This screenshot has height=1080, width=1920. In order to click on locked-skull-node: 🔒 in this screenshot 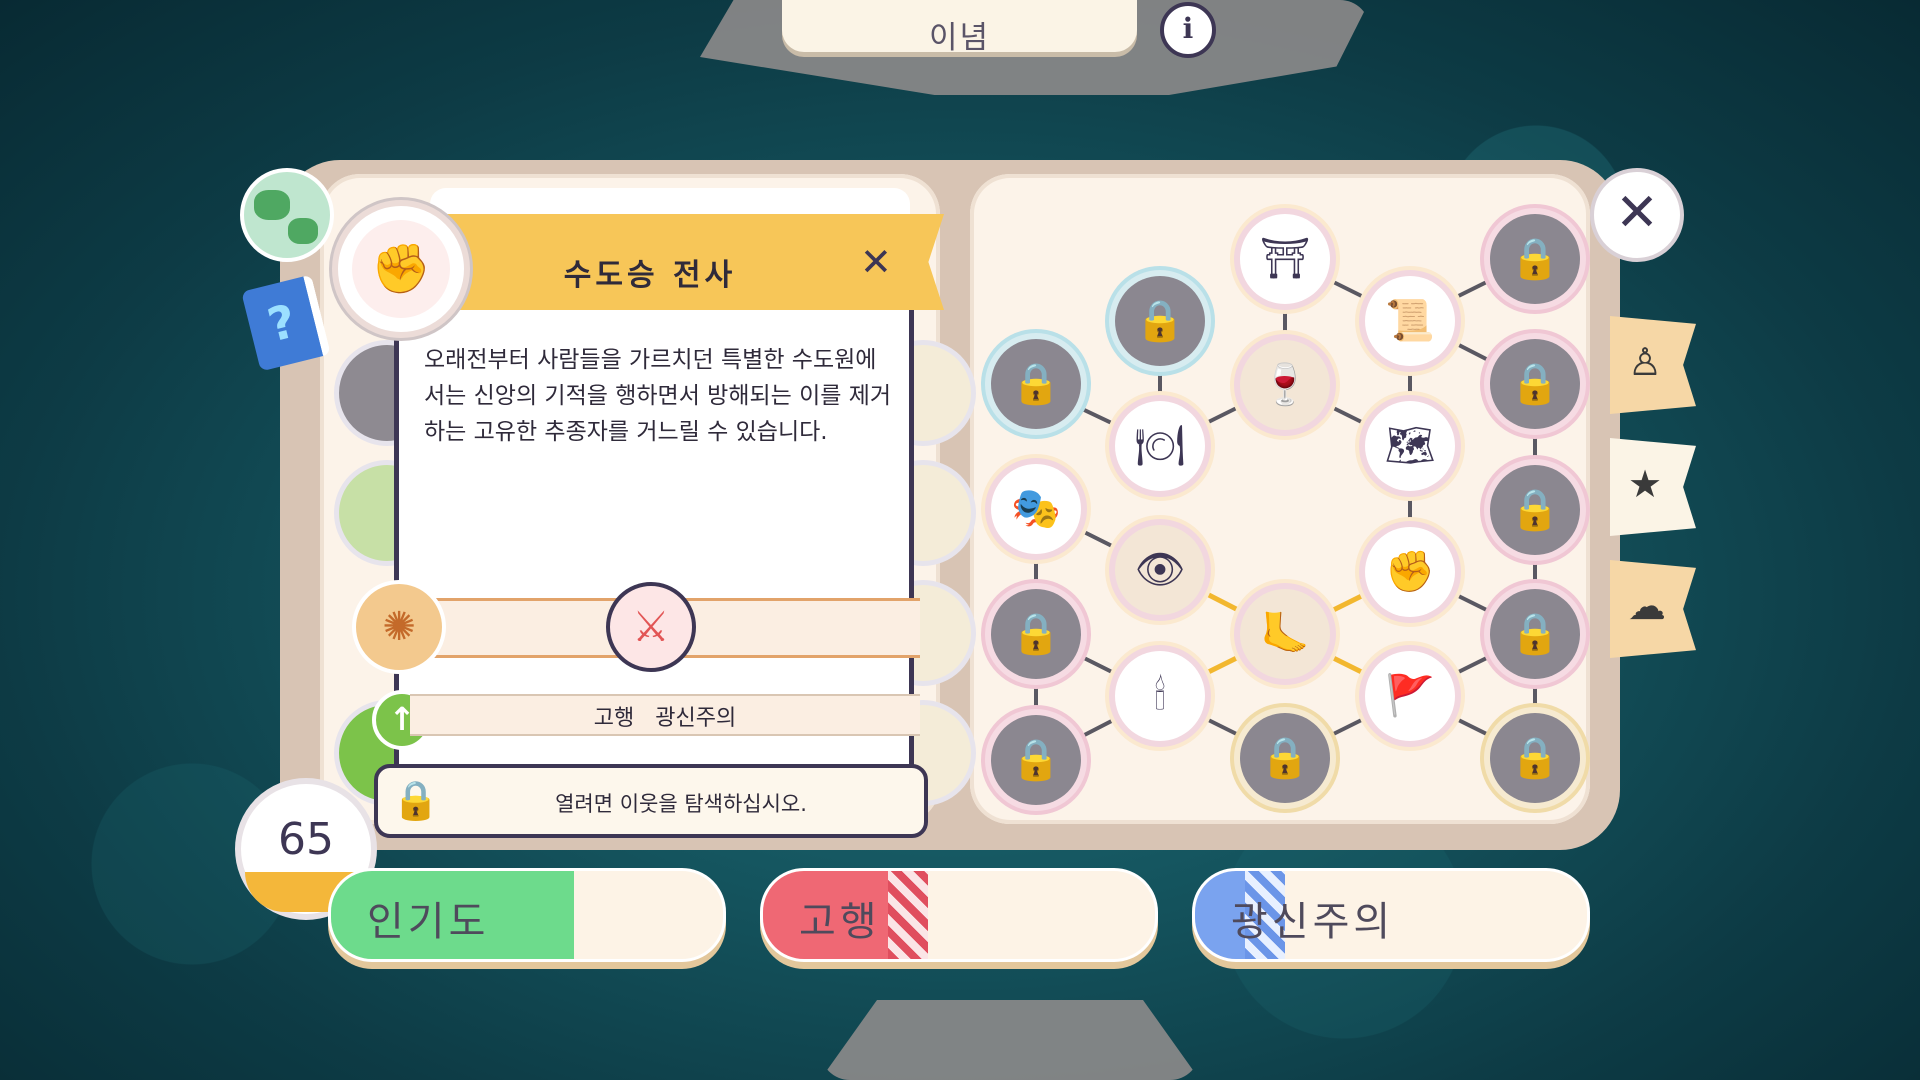, I will do `click(1036, 760)`.